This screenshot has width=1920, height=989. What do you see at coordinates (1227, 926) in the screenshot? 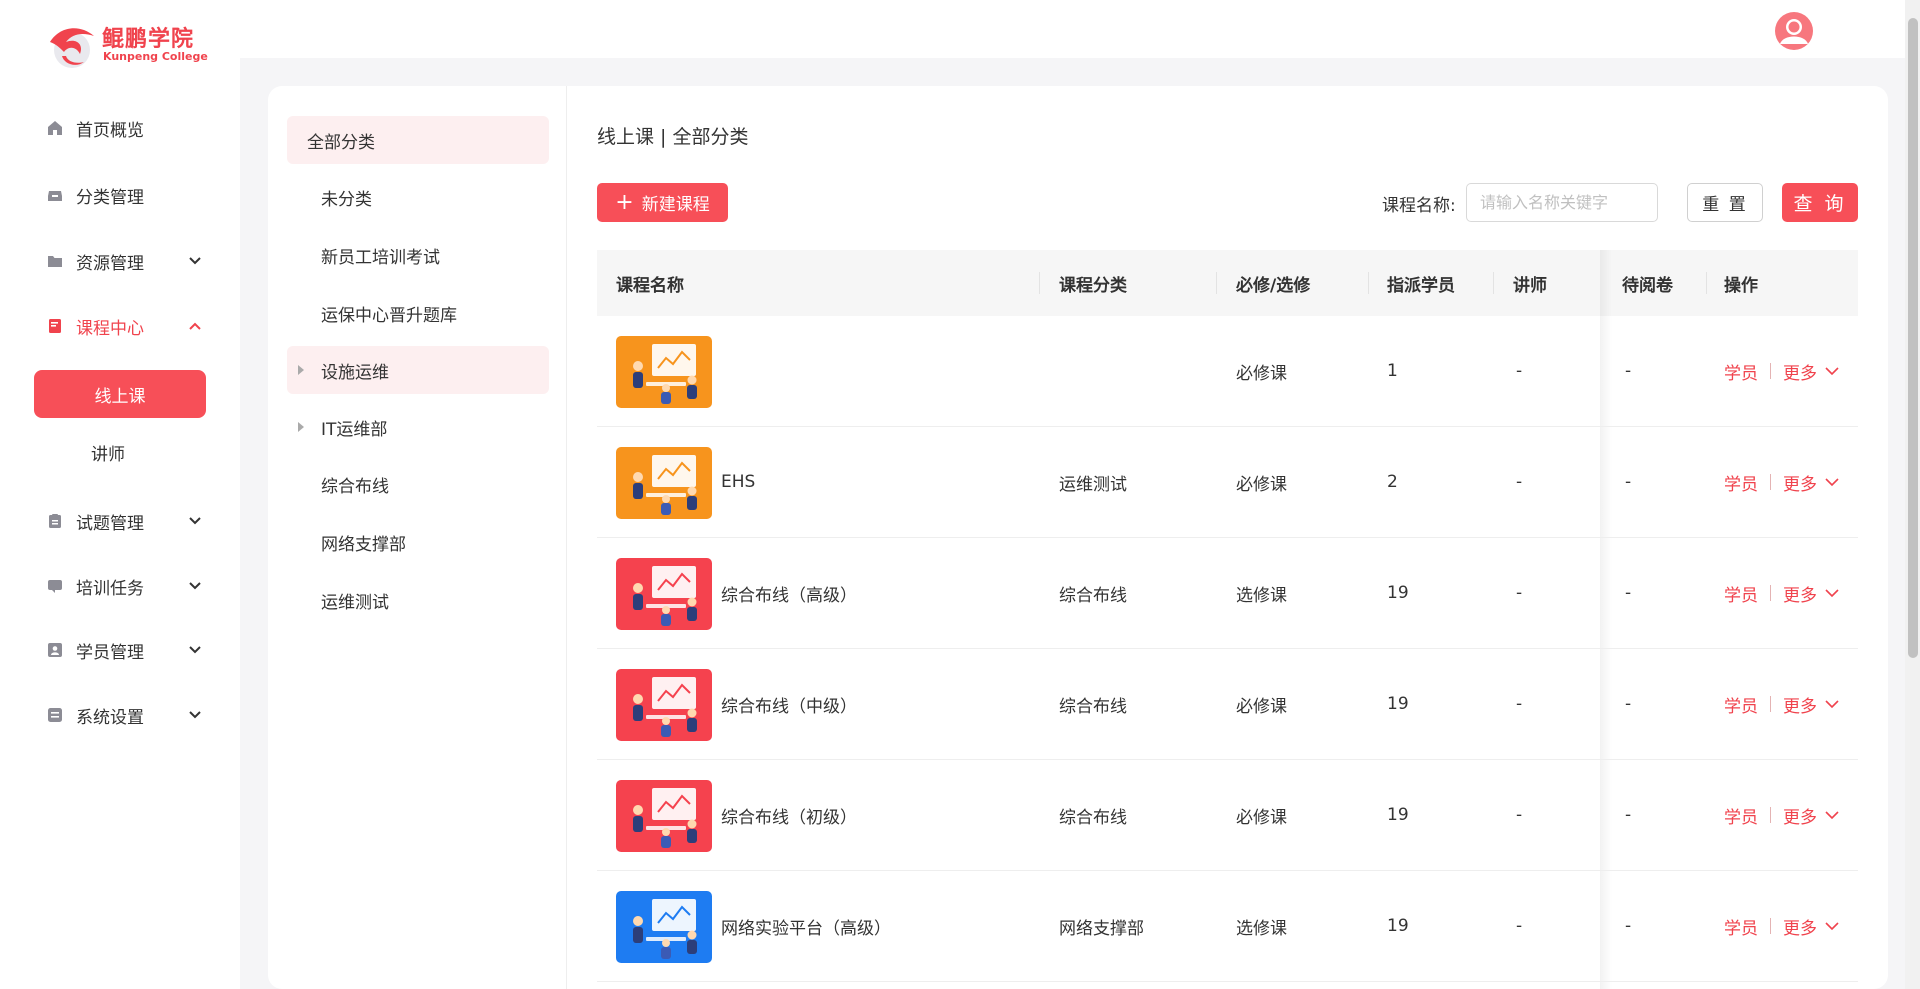
I see `table-row: 网络实验平台（高级） 网络支撑部 选修课 19 - - 学员 更多` at bounding box center [1227, 926].